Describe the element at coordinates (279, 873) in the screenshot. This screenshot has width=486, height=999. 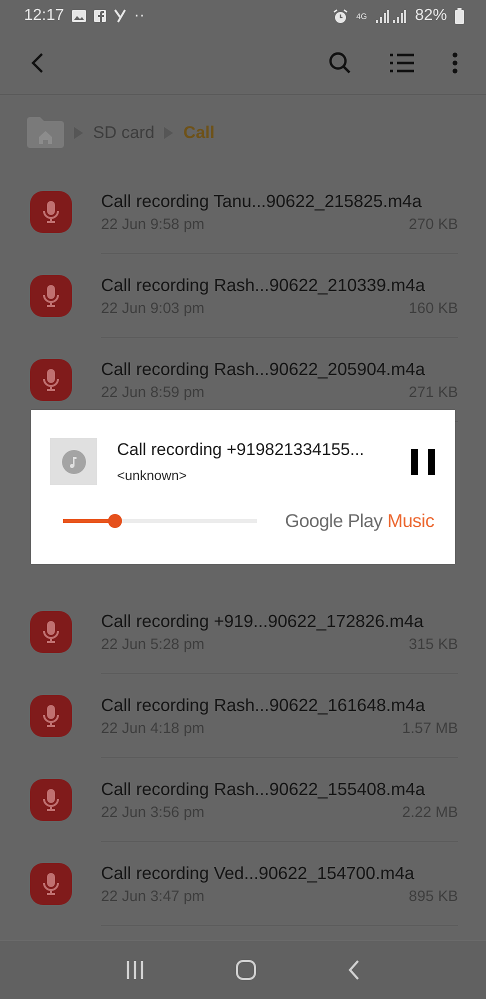
I see `file-name: Call recording Ved...90622_154700.m4a` at that location.